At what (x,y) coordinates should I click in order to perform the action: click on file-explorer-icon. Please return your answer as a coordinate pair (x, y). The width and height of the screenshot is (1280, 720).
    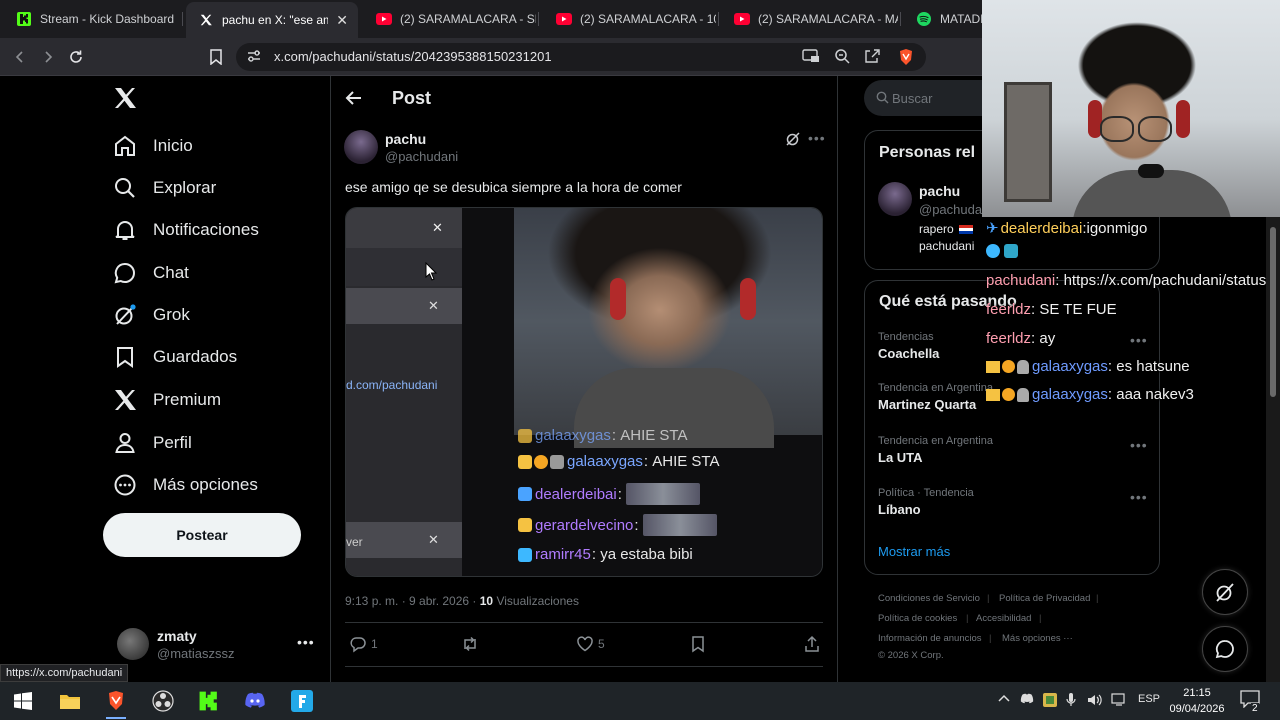
    Looking at the image, I should click on (70, 701).